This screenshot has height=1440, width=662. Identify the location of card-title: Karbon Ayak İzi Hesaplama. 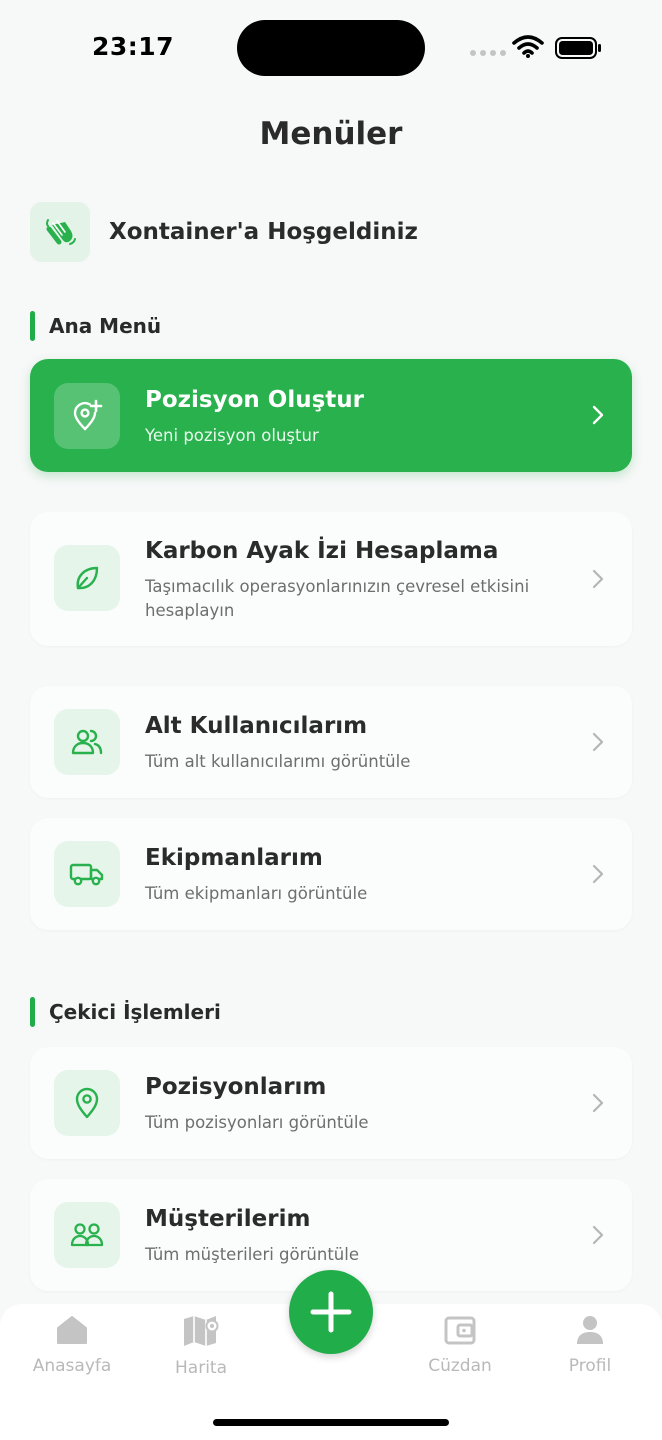
(322, 551).